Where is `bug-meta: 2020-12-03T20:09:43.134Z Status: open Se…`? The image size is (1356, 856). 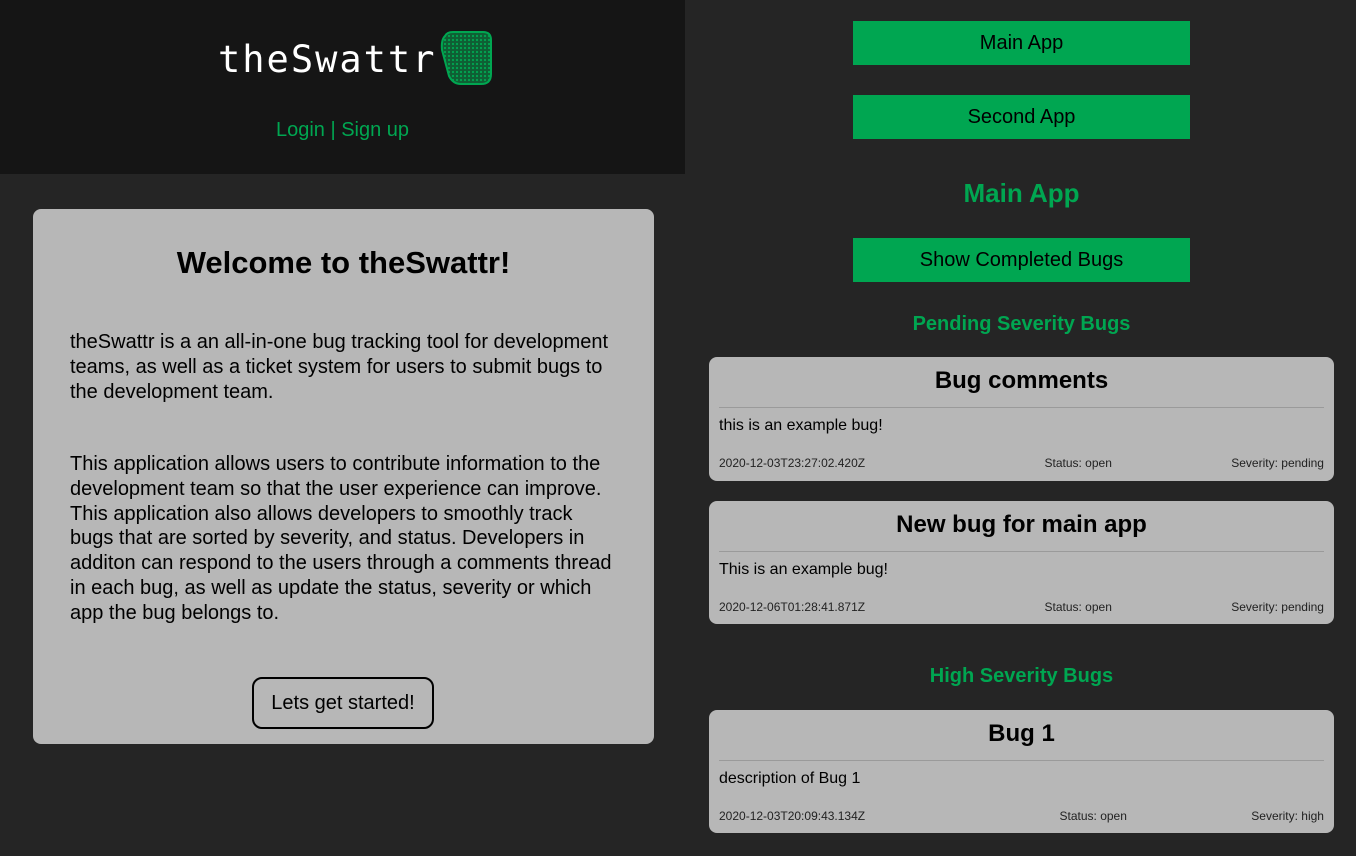
bug-meta: 2020-12-03T20:09:43.134Z Status: open Se… is located at coordinates (1021, 816).